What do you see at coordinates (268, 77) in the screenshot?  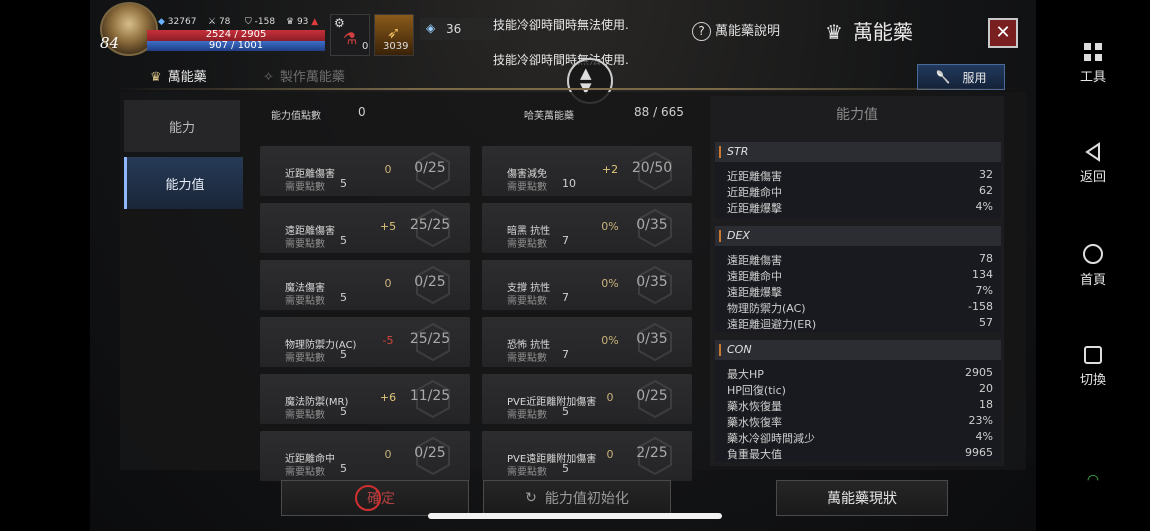 I see `craft-icon: ✧` at bounding box center [268, 77].